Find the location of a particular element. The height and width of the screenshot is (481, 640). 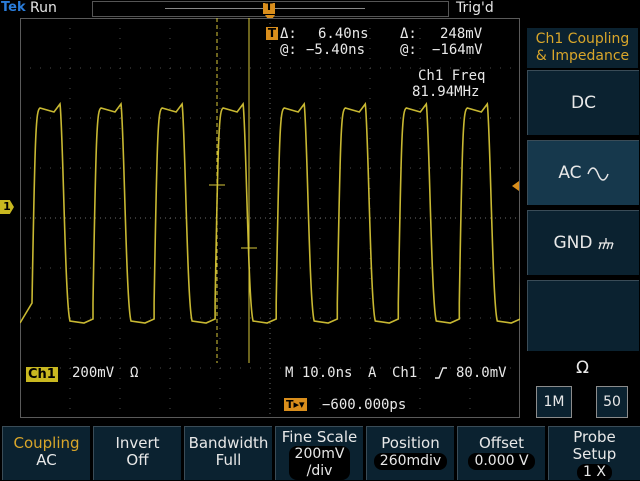

cursor-delta-time-label: Δ: is located at coordinates (288, 34).